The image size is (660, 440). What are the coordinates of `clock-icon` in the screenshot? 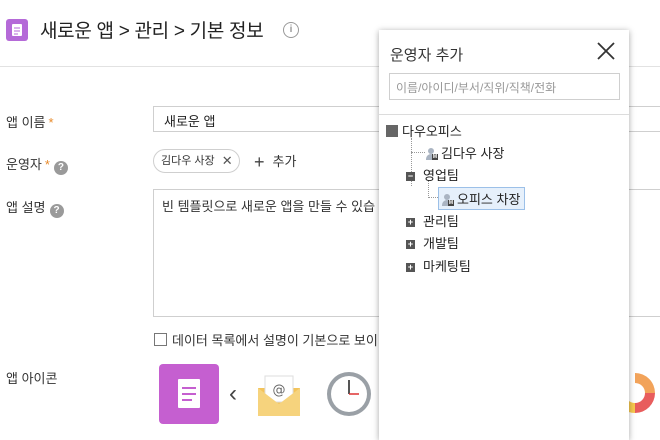 It's located at (349, 396).